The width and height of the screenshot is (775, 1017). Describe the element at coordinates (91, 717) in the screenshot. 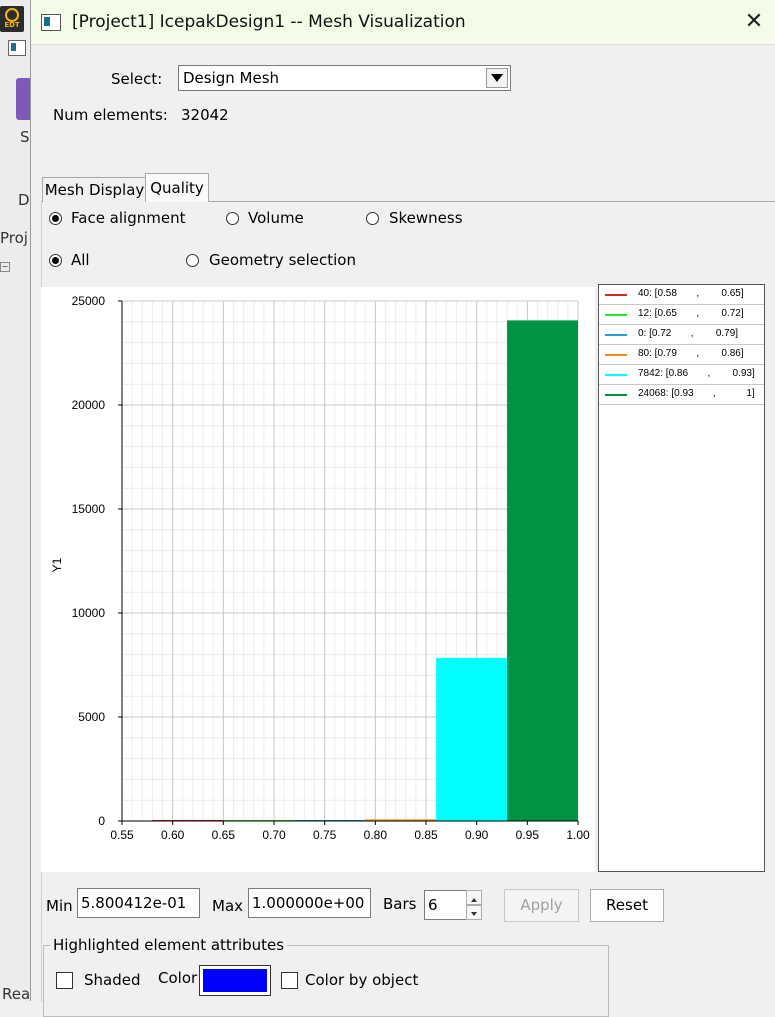

I see `y-tick-label: 5000` at that location.